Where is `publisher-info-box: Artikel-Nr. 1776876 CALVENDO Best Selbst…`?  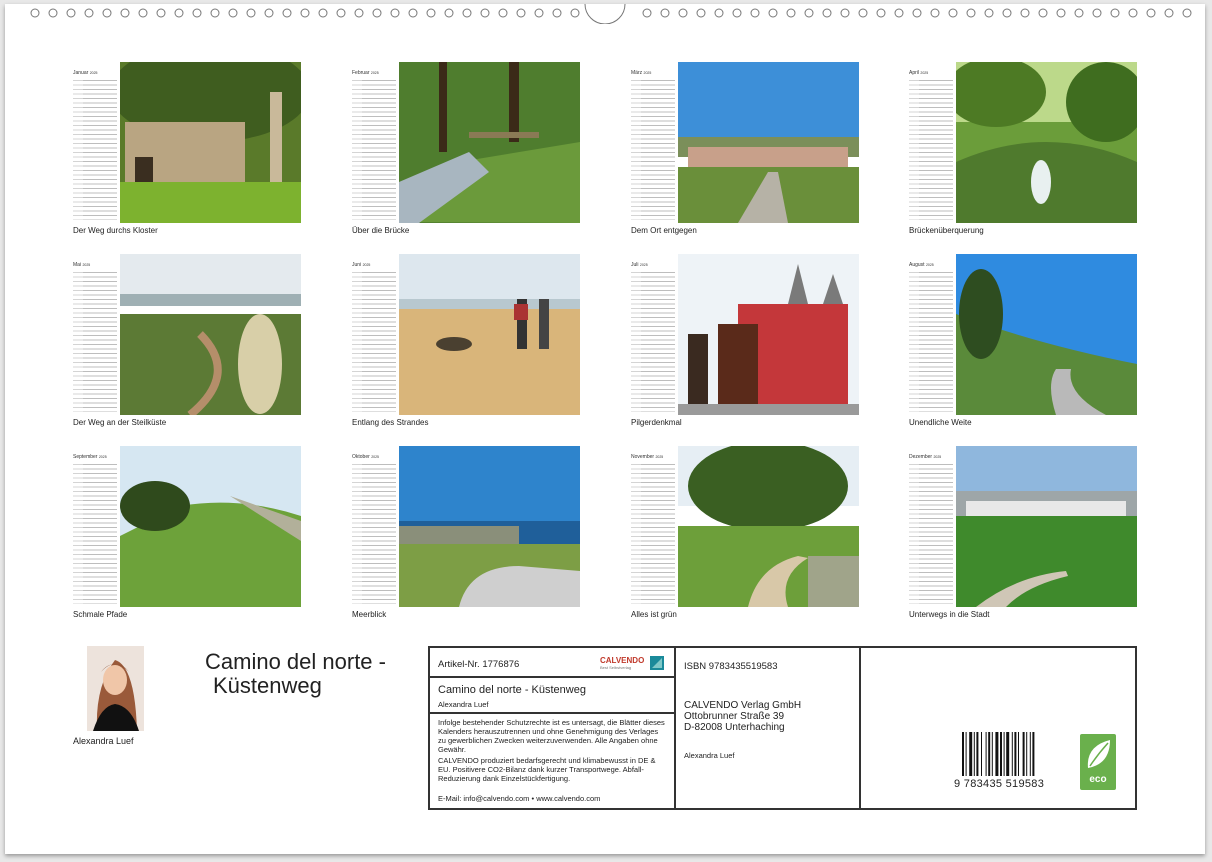
publisher-info-box: Artikel-Nr. 1776876 CALVENDO Best Selbst… is located at coordinates (782, 728).